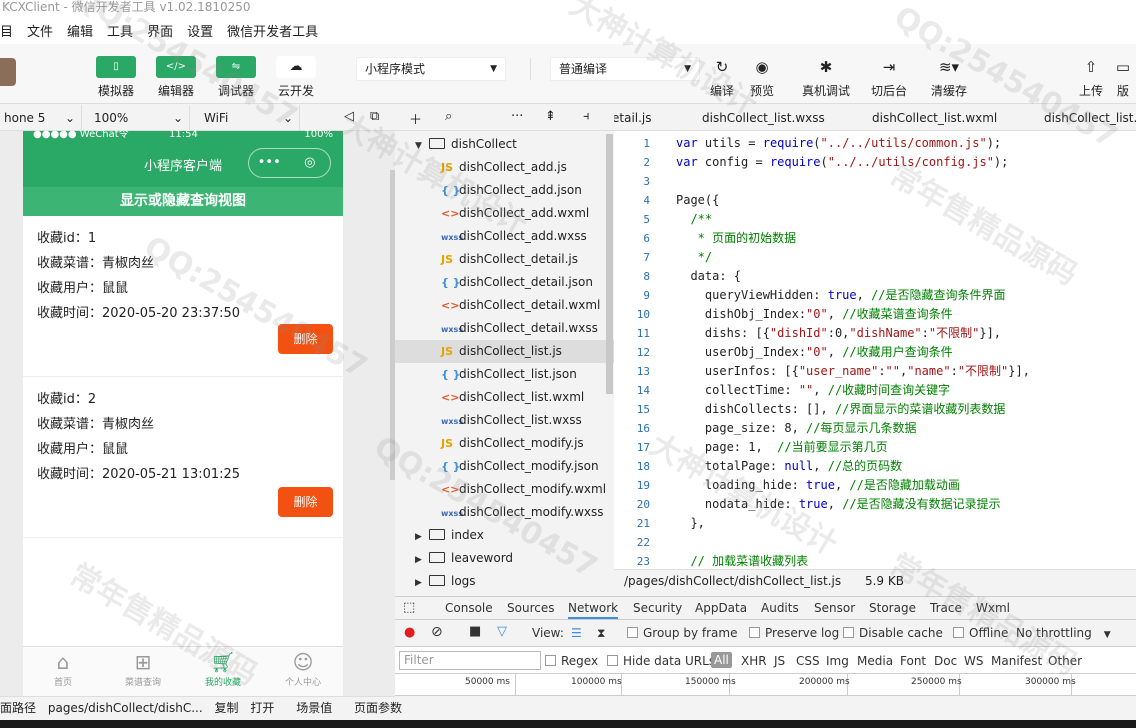 The height and width of the screenshot is (728, 1136). I want to click on clear-icon: ⊘, so click(437, 632).